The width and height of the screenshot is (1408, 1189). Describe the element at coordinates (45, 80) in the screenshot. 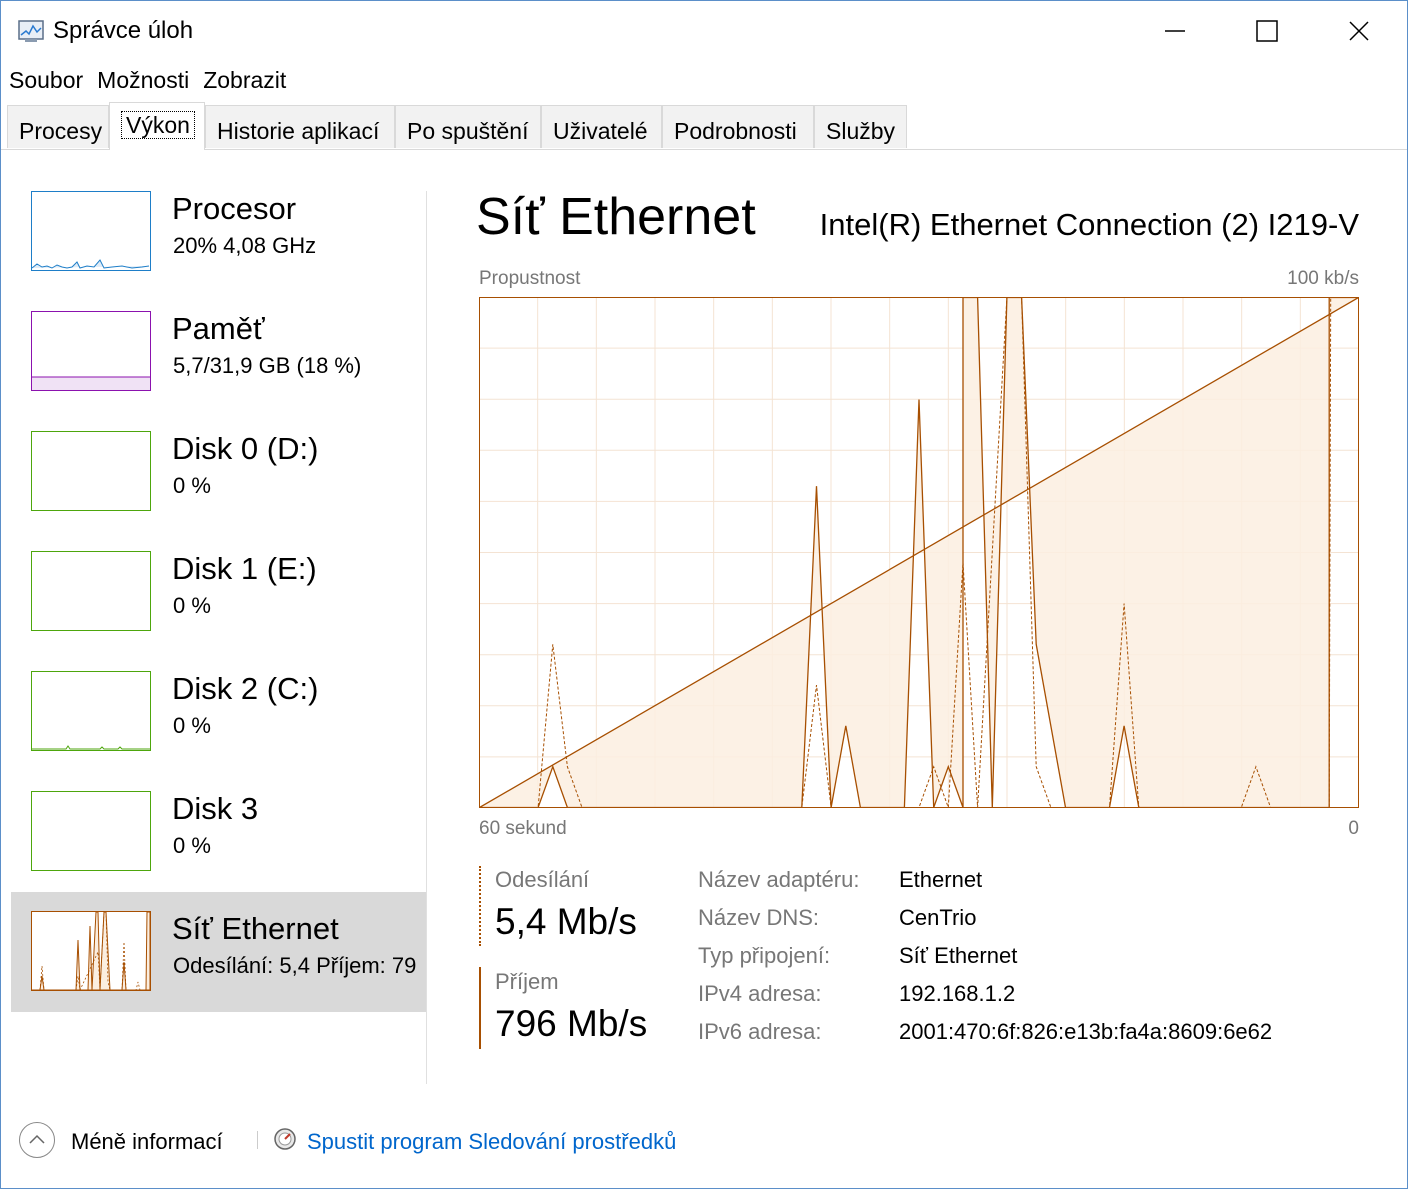

I see `menu-soubor: Soubor` at that location.